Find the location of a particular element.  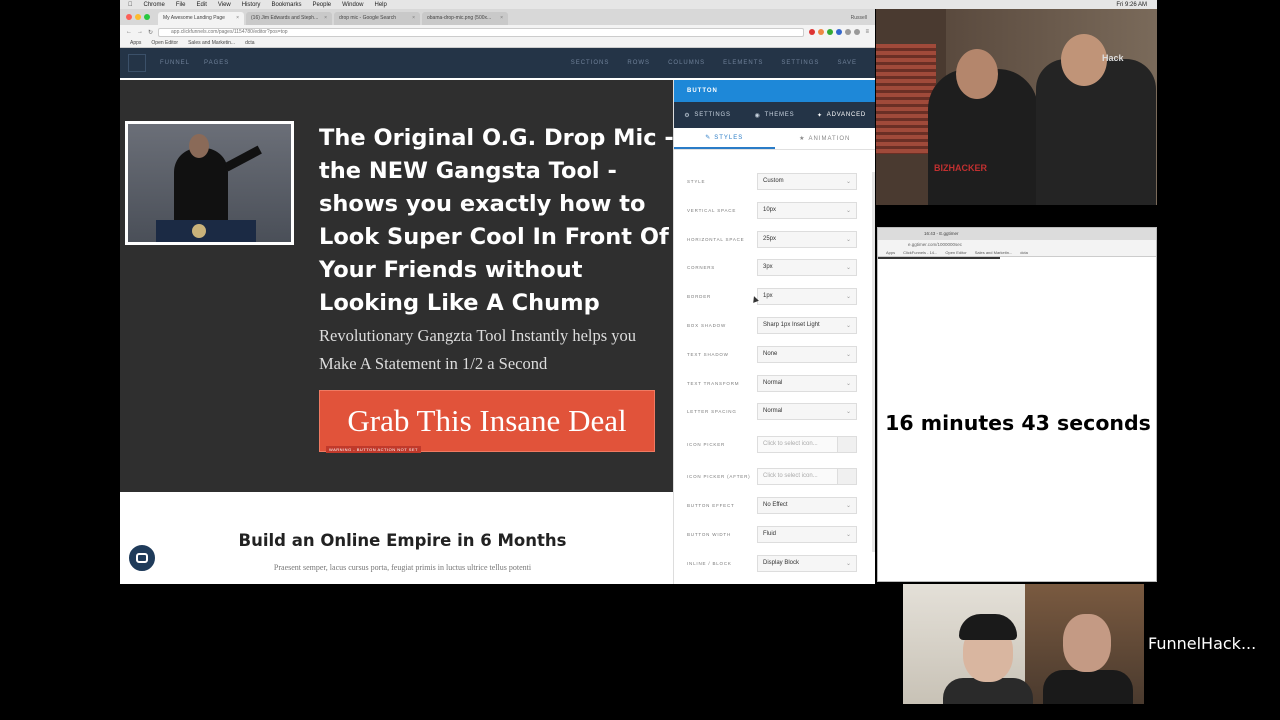

button-width-select: Fluid ⌄ is located at coordinates (807, 534).